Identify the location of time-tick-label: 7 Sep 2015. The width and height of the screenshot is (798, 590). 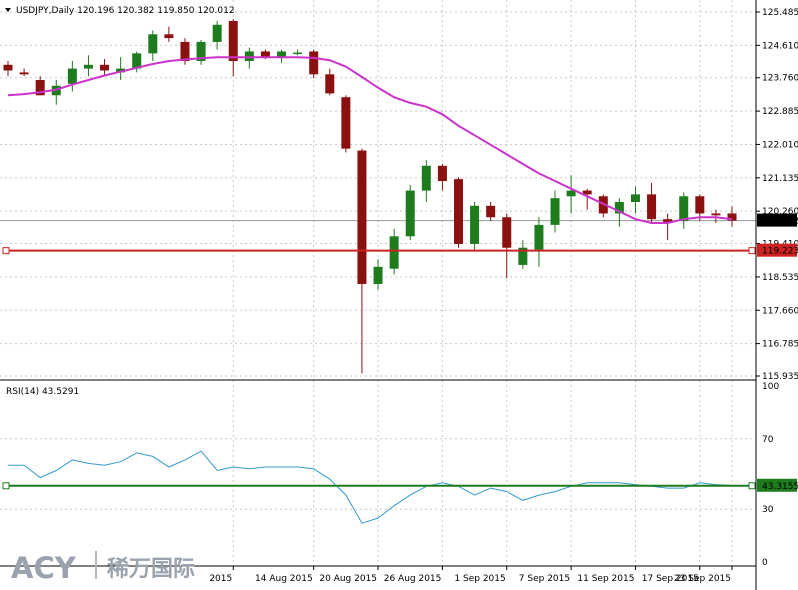
(544, 579).